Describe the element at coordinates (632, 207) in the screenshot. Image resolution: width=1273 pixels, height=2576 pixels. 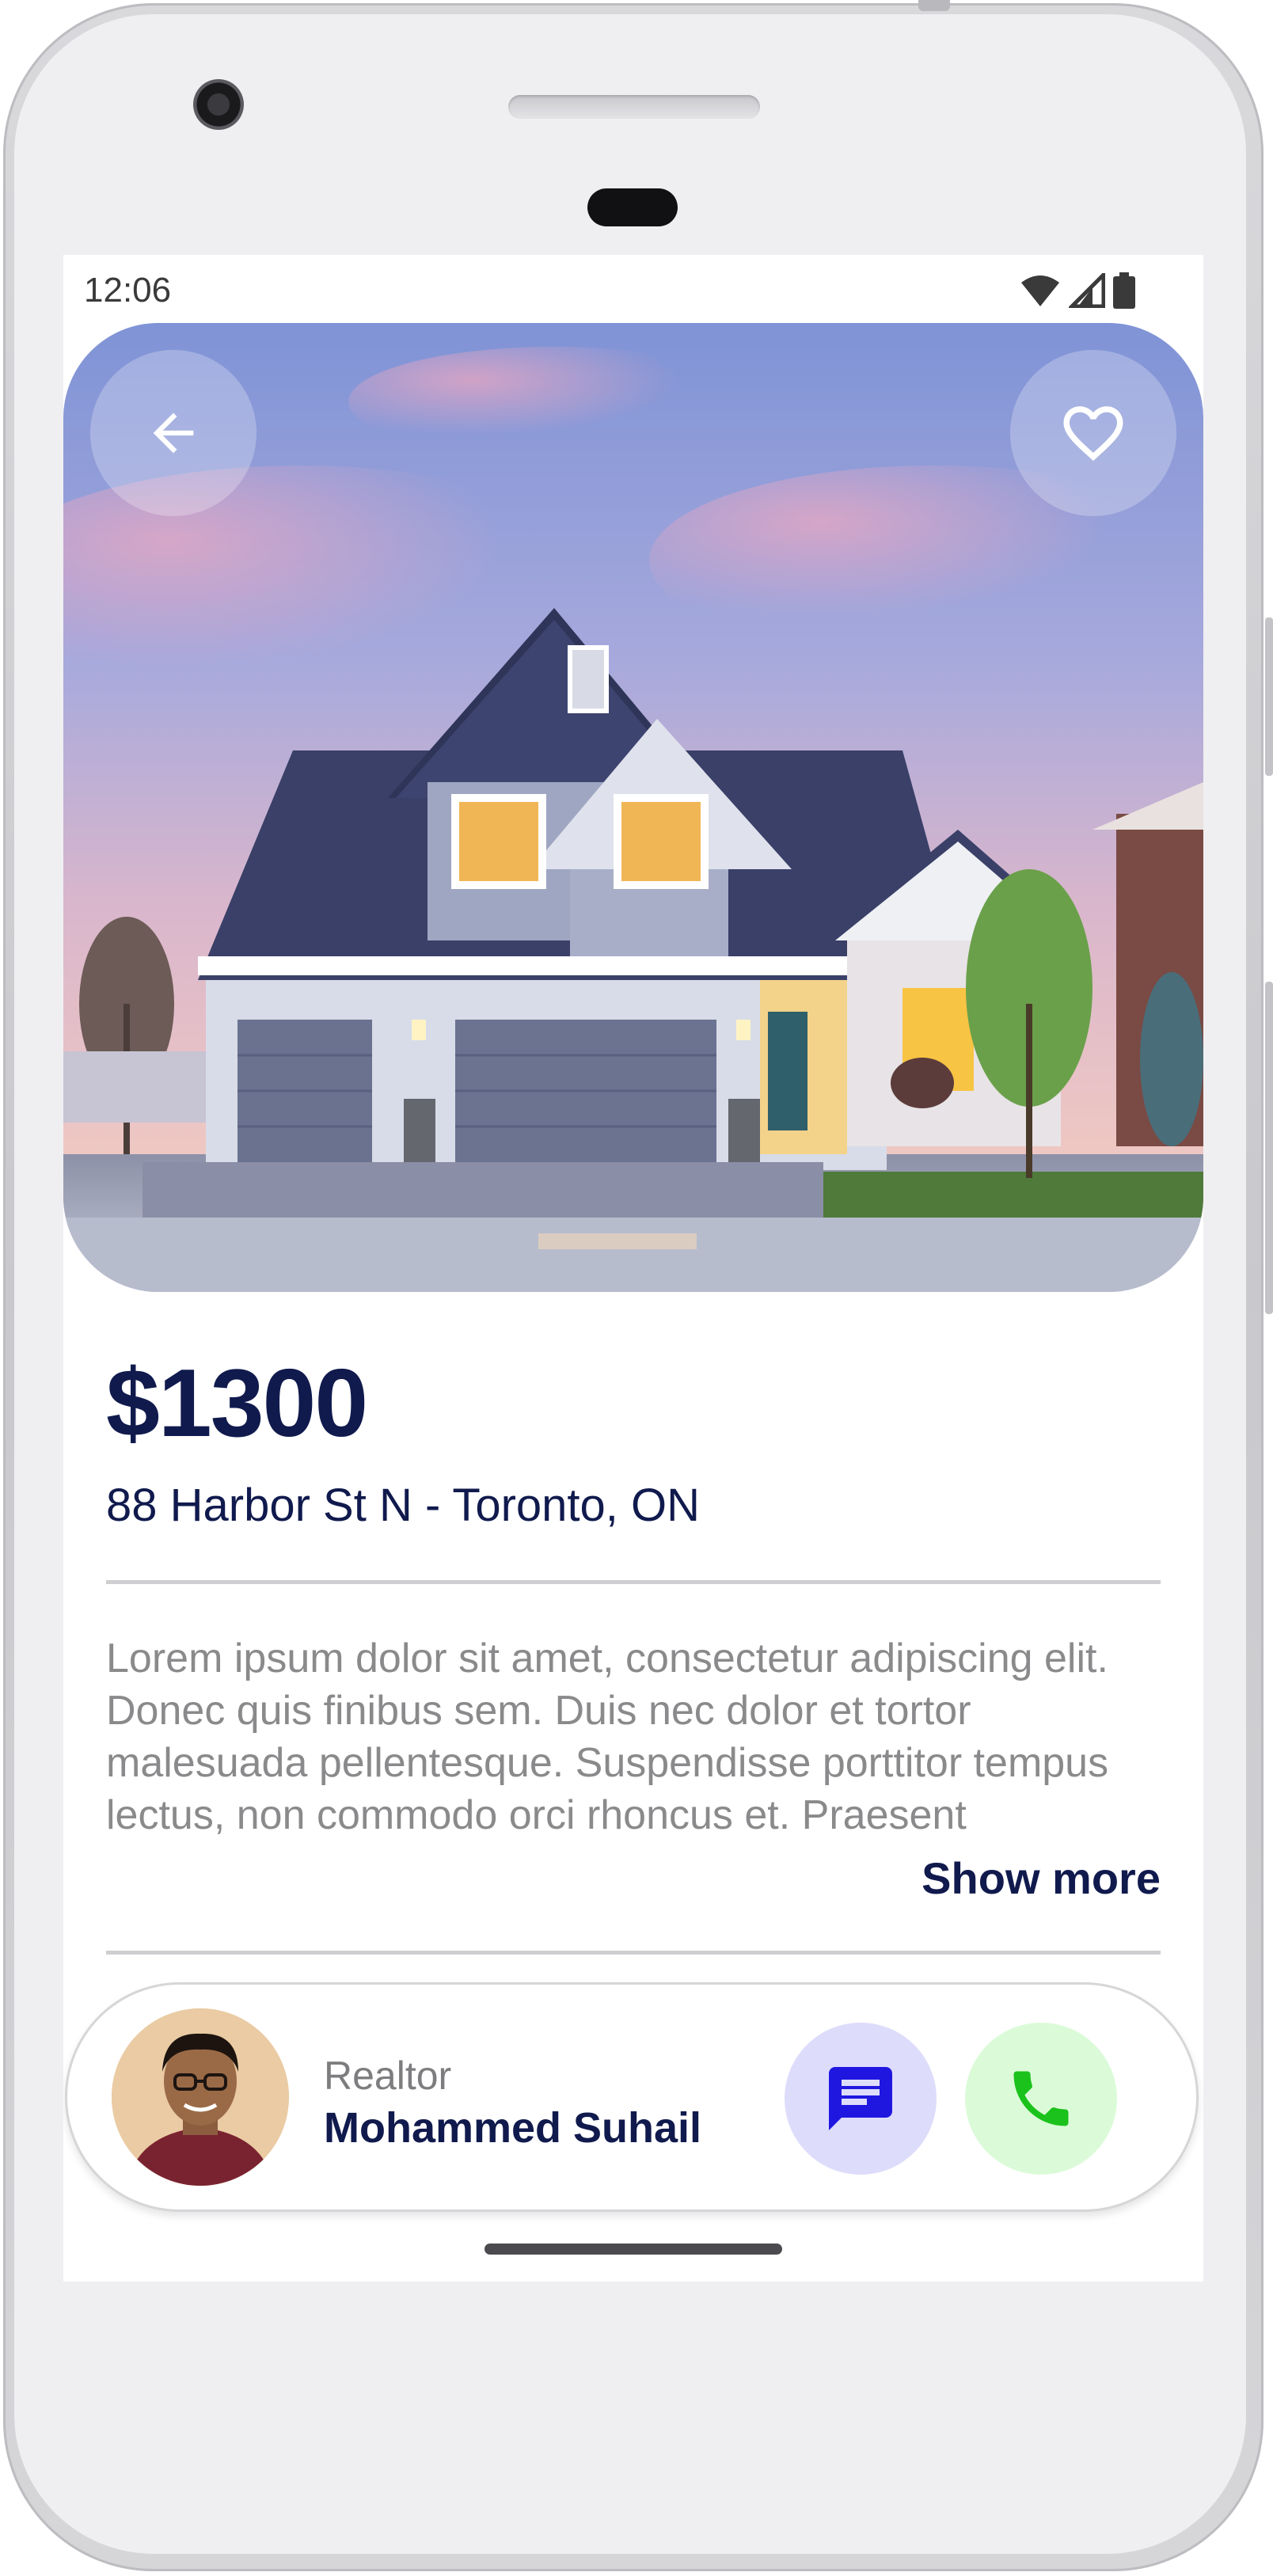
I see `proximity-sensor` at that location.